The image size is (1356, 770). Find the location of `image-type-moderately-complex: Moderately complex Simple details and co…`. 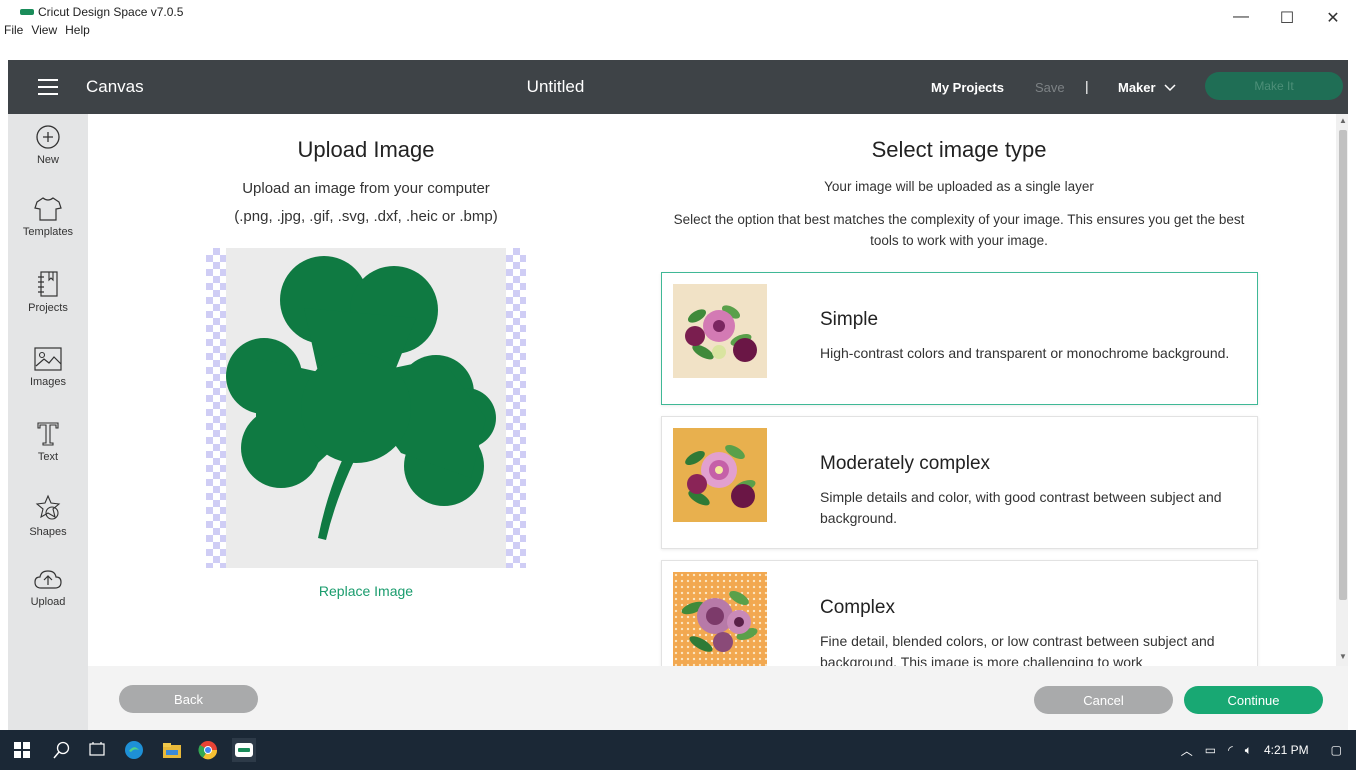

image-type-moderately-complex: Moderately complex Simple details and co… is located at coordinates (959, 482).